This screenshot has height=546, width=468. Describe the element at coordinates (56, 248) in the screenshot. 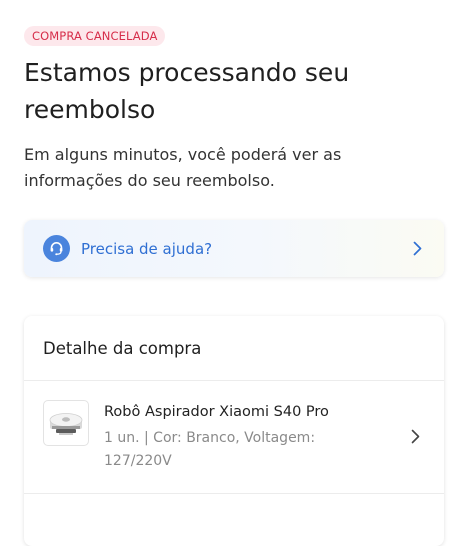

I see `headset-icon` at that location.